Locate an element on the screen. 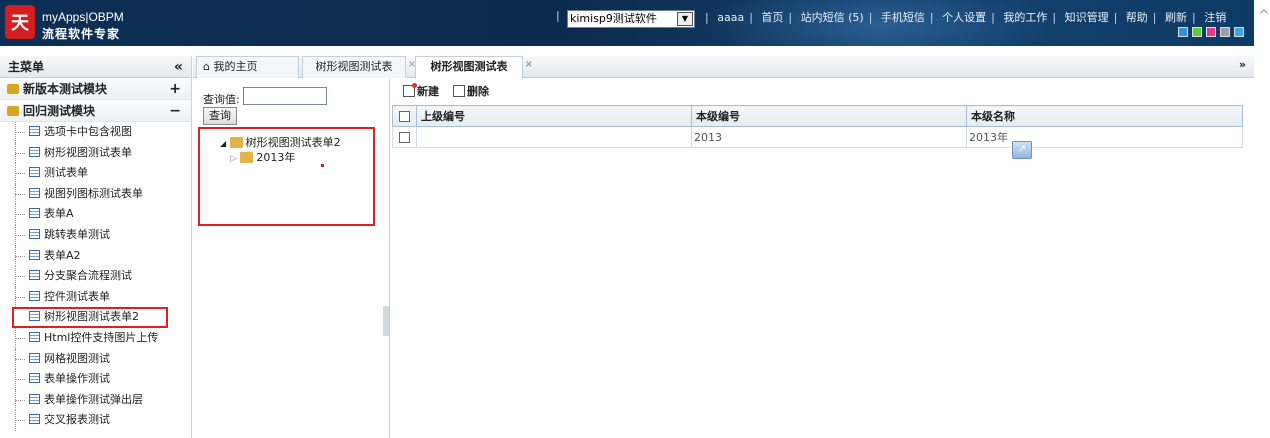 The height and width of the screenshot is (438, 1270). query-input is located at coordinates (285, 96).